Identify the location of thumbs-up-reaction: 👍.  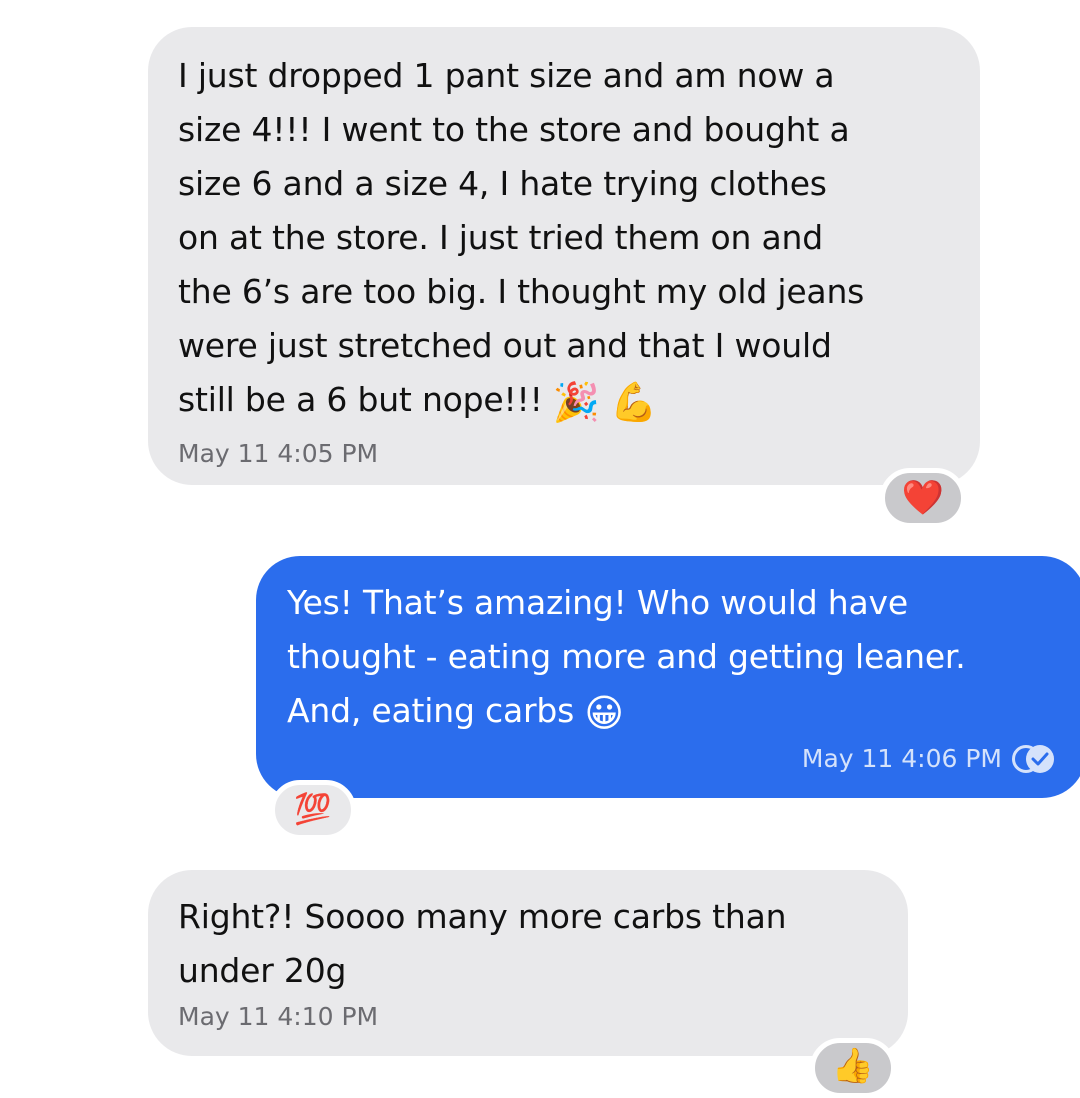
(853, 1068).